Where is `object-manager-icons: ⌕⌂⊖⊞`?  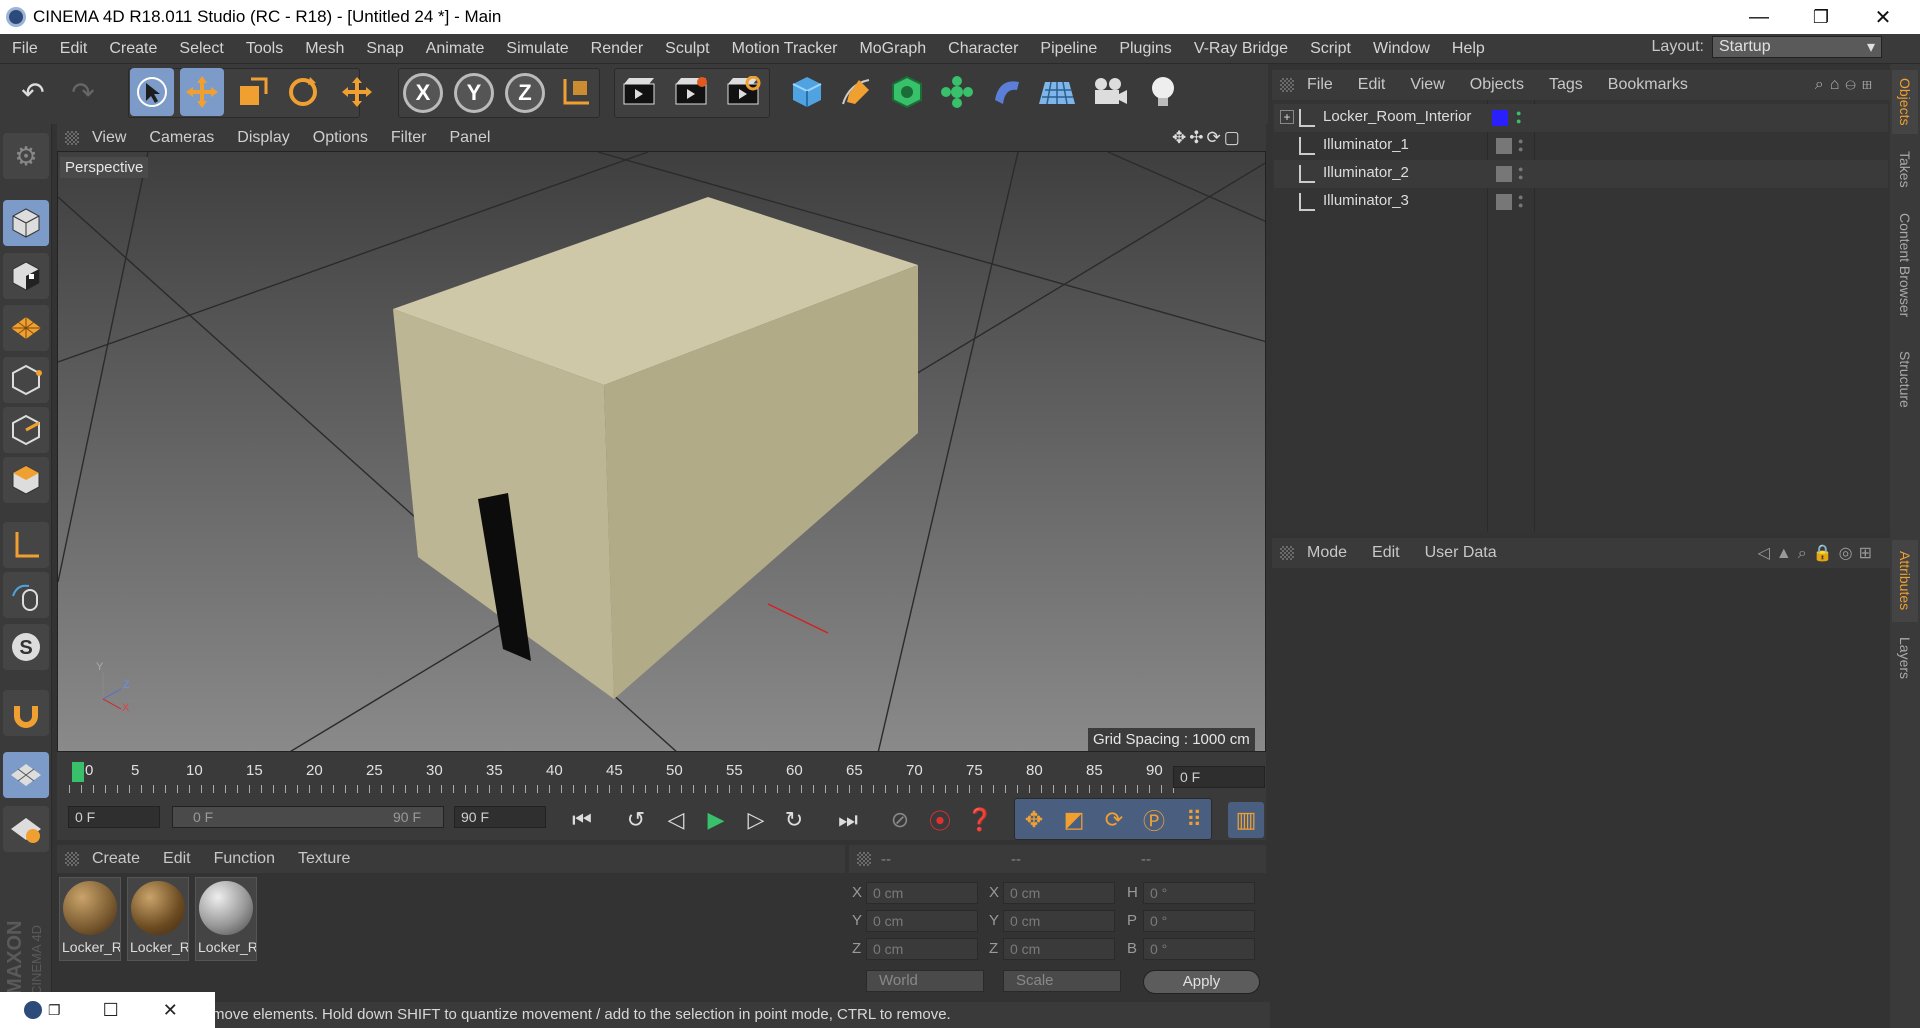
object-manager-icons: ⌕⌂⊖⊞ is located at coordinates (1846, 85).